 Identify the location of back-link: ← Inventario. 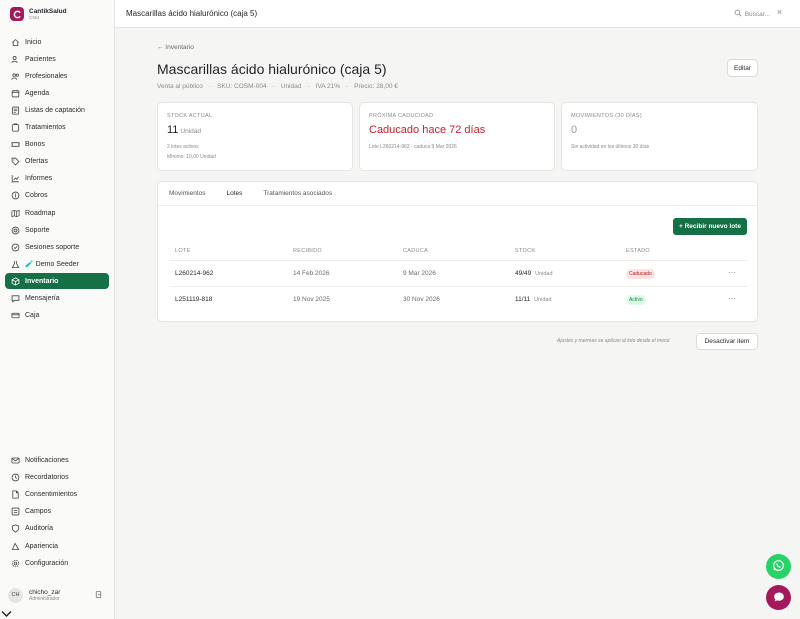
(175, 47).